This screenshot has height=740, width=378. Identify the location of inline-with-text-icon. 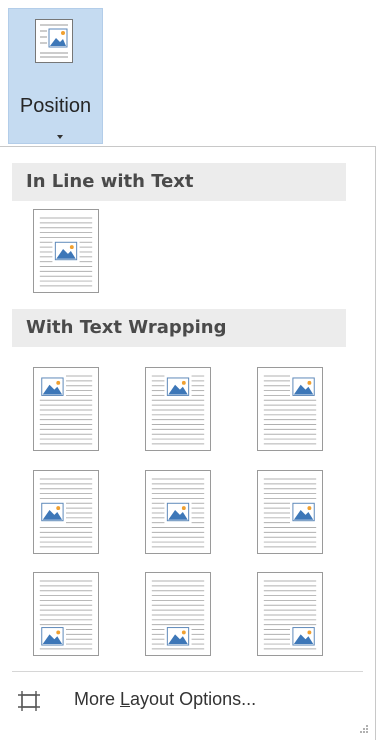
(66, 252).